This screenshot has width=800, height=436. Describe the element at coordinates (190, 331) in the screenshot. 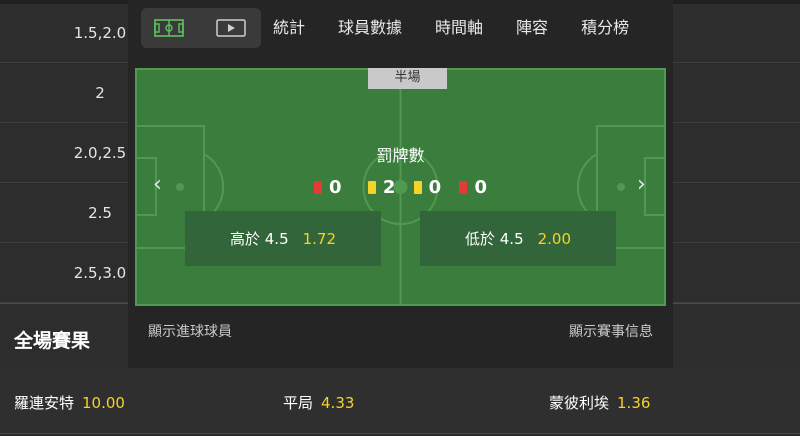

I see `show-scorers-link: 顯示進球球員` at that location.